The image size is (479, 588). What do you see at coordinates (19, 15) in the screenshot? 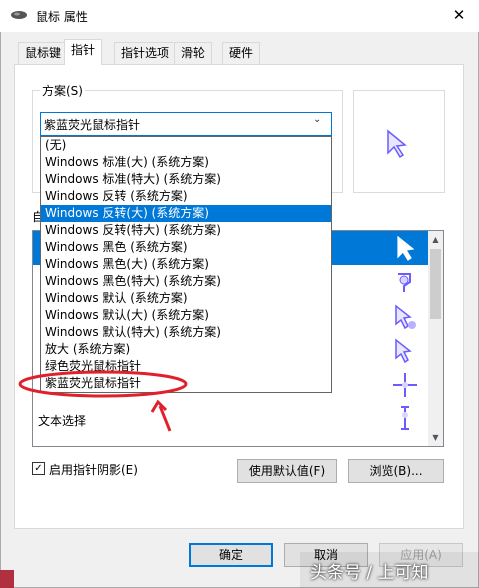
I see `mouse-icon` at bounding box center [19, 15].